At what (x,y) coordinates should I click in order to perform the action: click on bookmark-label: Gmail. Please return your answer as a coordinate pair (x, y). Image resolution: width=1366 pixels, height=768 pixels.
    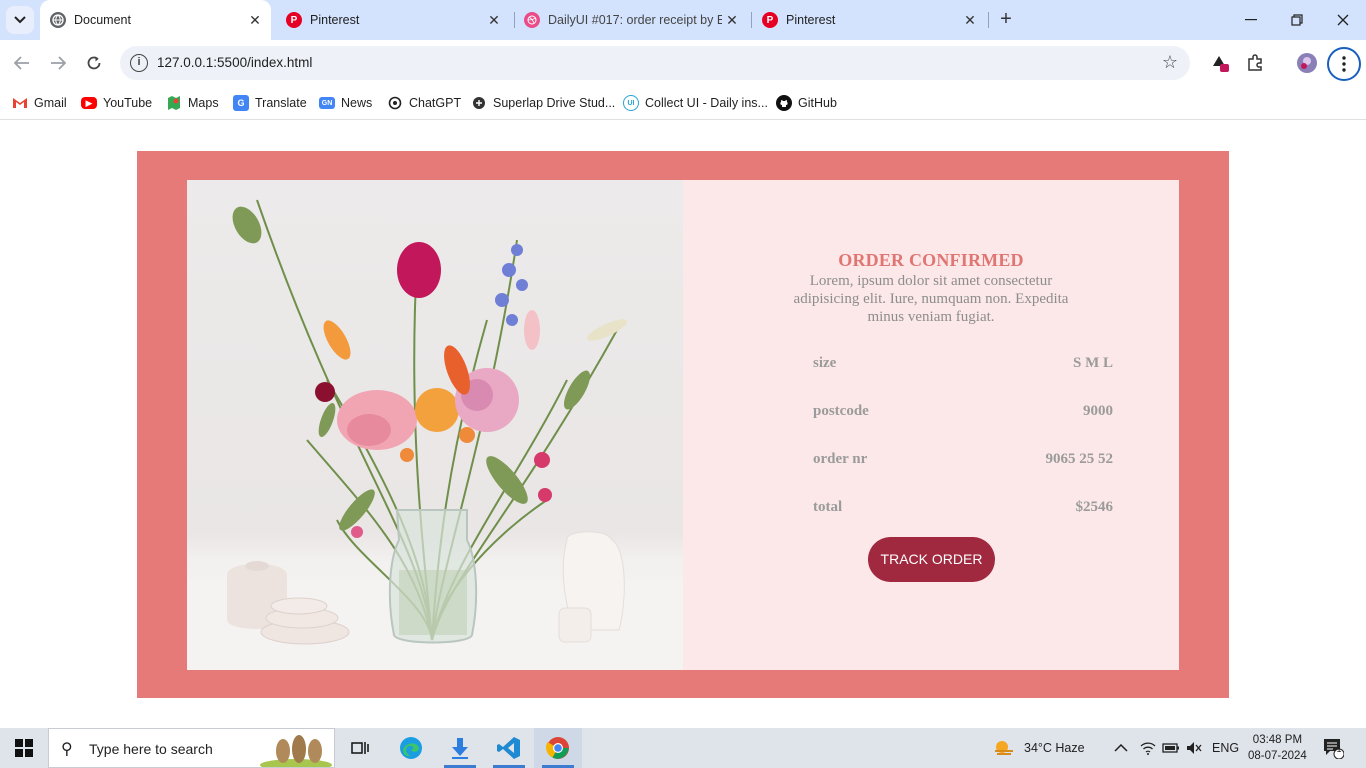
    Looking at the image, I should click on (50, 103).